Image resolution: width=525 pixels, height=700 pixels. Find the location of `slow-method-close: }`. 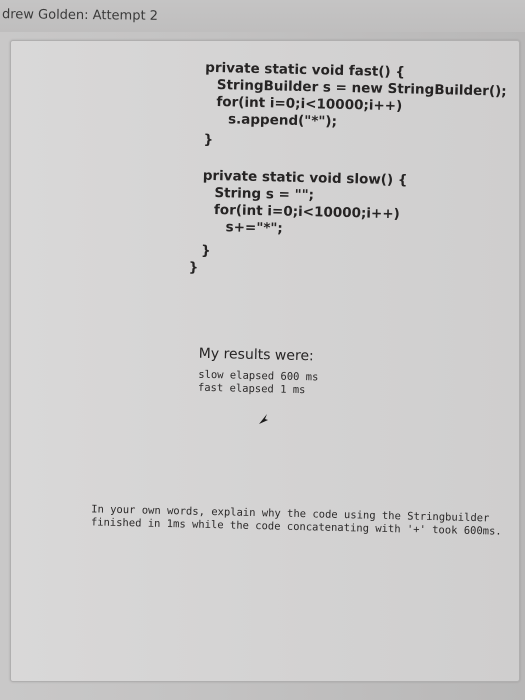

slow-method-close: } is located at coordinates (193, 267).